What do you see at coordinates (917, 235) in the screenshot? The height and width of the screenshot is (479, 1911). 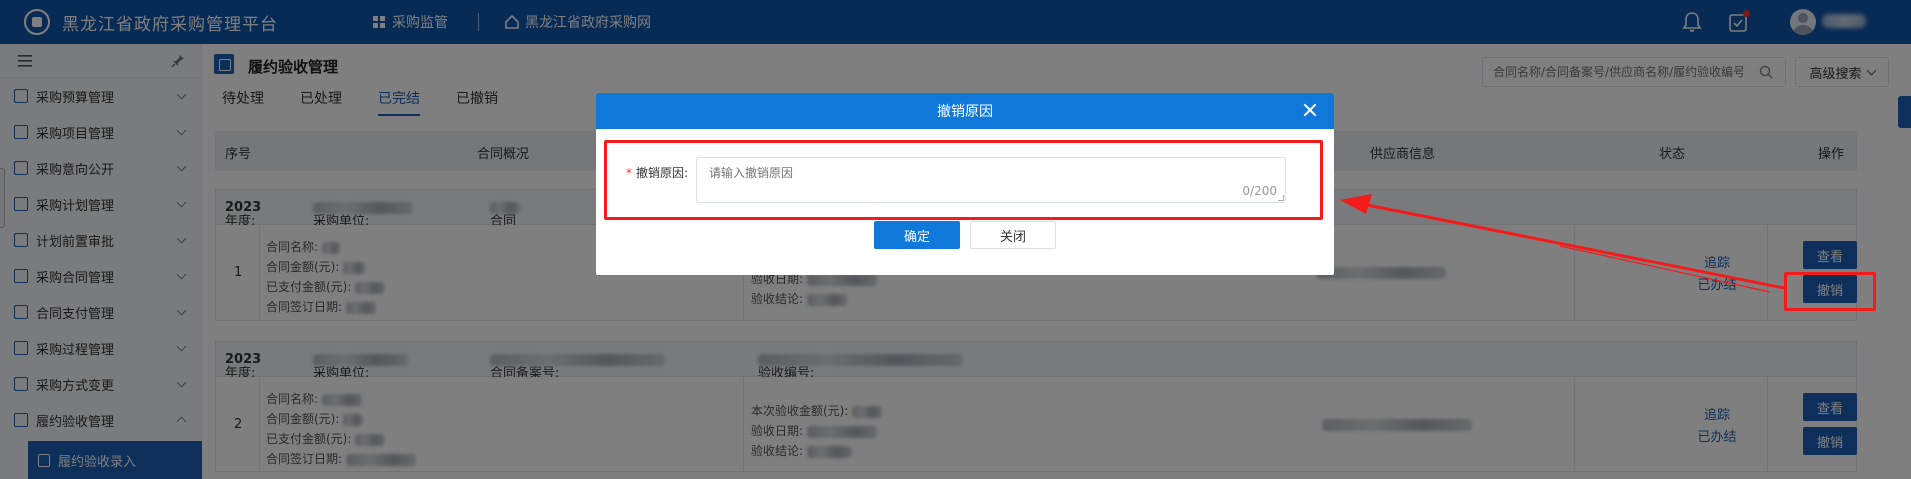 I see `confirm-button: 确定` at bounding box center [917, 235].